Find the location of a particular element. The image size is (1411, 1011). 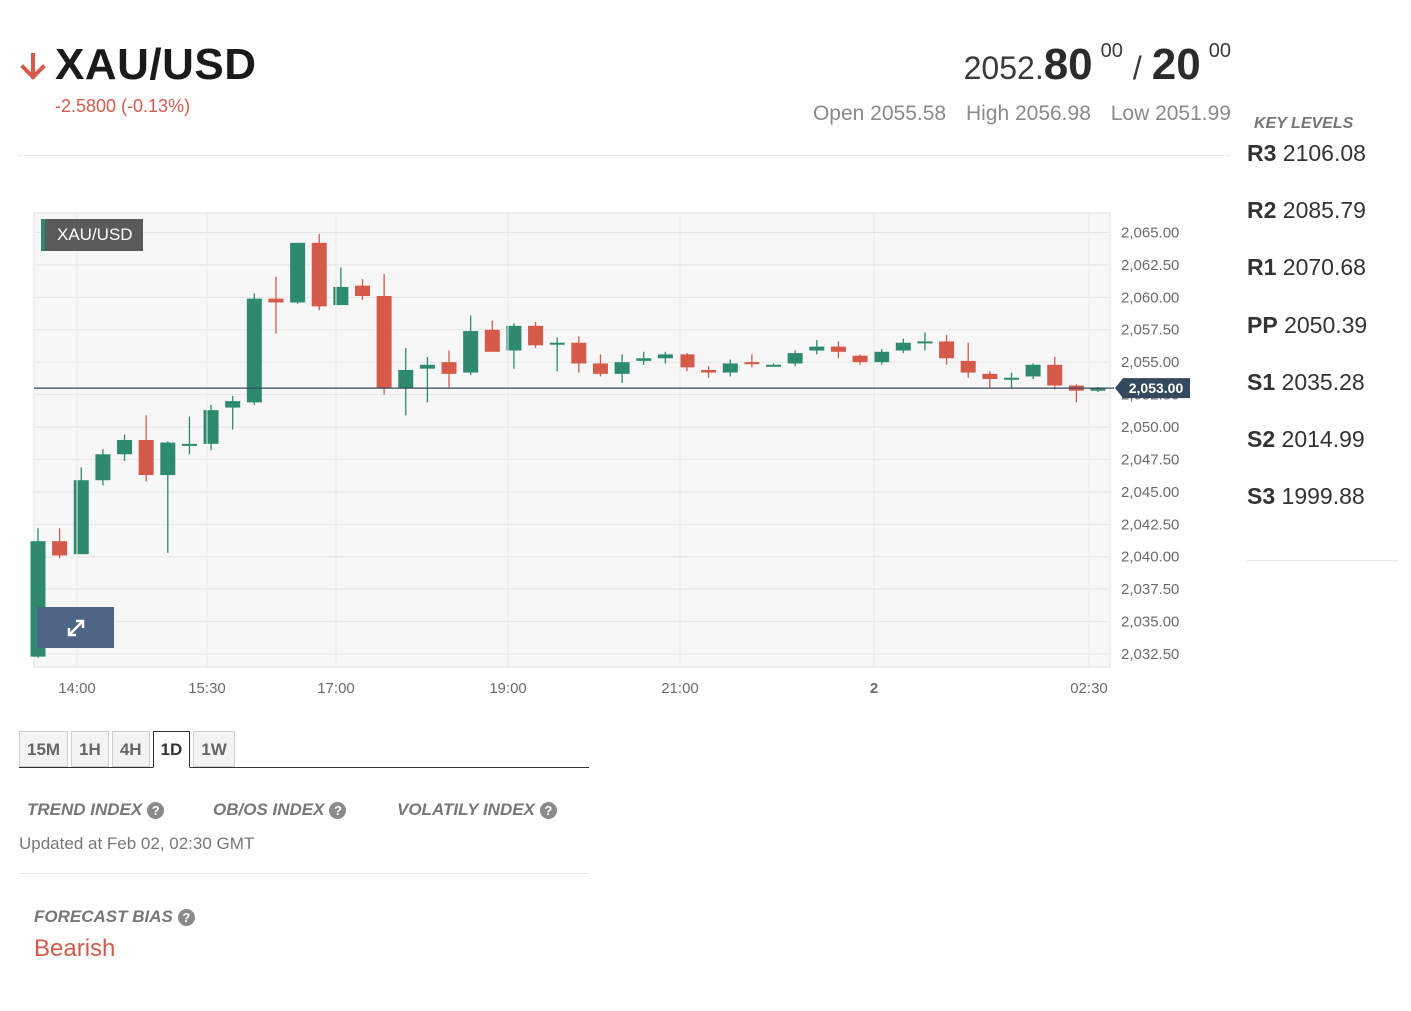

y-tick-label: 2,037.50 is located at coordinates (1150, 589).